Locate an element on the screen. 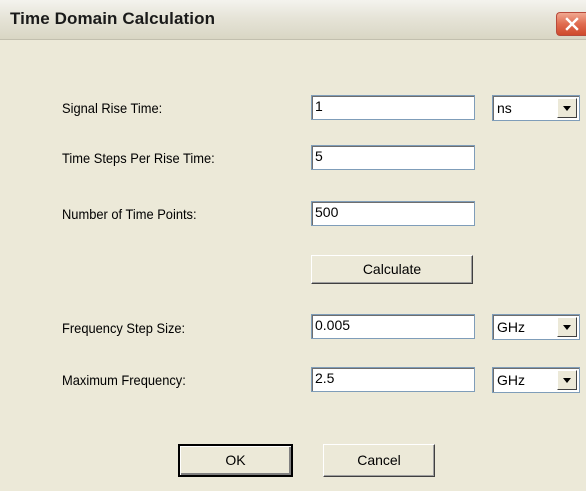 The image size is (586, 491). close-icon is located at coordinates (572, 24).